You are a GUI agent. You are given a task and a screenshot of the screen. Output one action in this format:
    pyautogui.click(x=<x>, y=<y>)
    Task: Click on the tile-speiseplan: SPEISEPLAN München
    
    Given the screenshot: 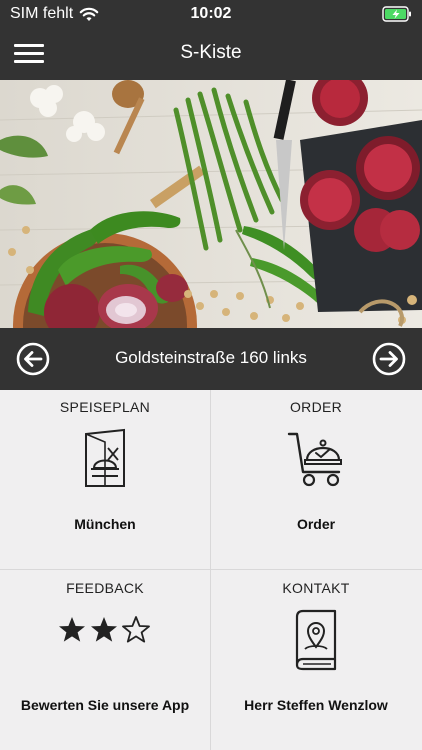 What is the action you would take?
    pyautogui.click(x=105, y=479)
    